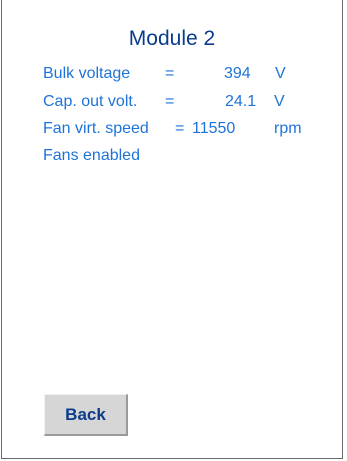 This screenshot has height=461, width=347. What do you see at coordinates (288, 128) in the screenshot?
I see `reading-unit: rpm` at bounding box center [288, 128].